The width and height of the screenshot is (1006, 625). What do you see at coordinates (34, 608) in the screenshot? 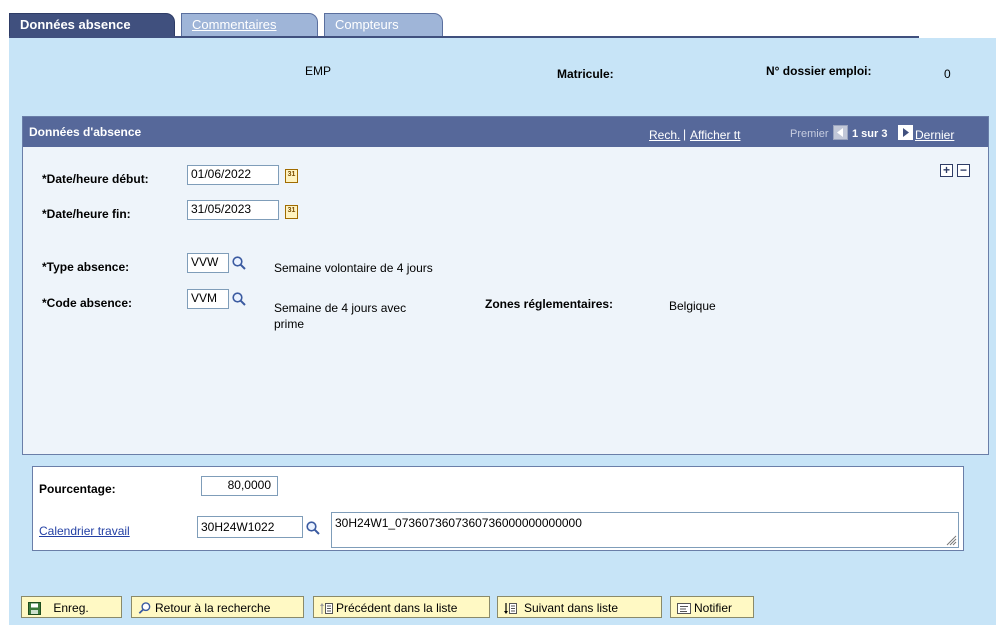
I see `save-icon` at bounding box center [34, 608].